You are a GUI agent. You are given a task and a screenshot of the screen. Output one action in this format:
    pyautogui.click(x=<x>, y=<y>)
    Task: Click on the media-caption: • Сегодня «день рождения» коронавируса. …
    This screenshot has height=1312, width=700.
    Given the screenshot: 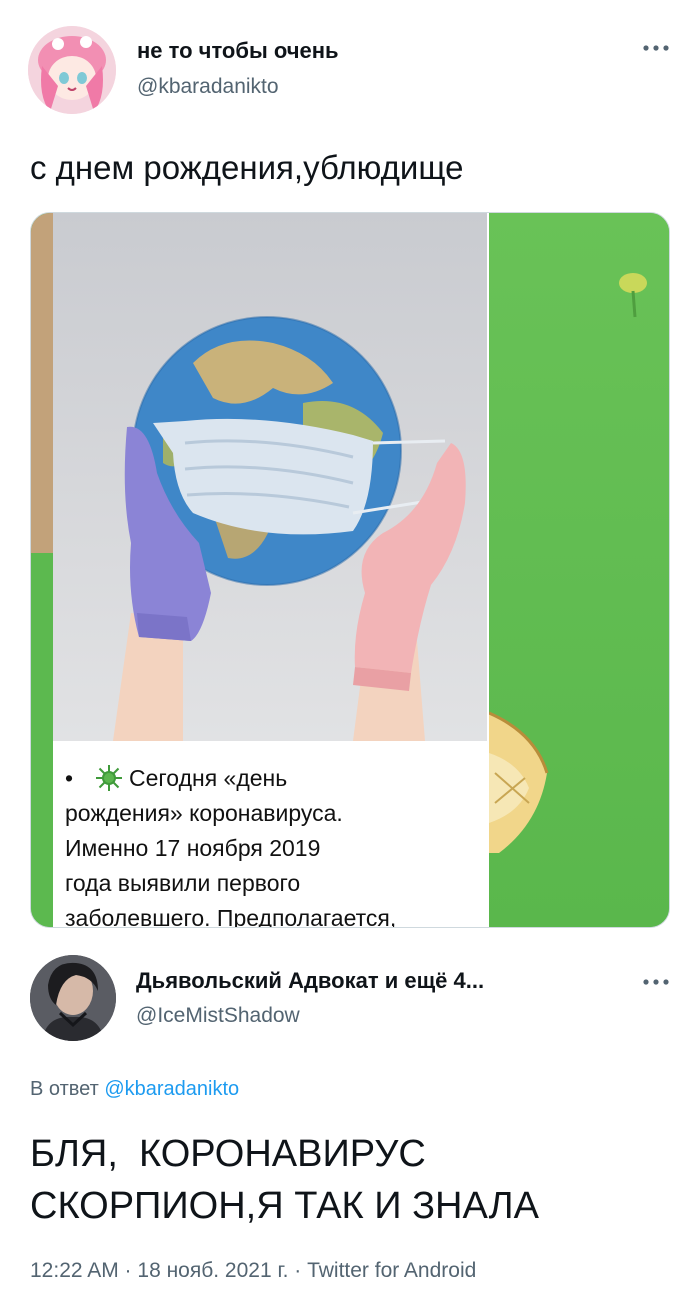 What is the action you would take?
    pyautogui.click(x=270, y=834)
    